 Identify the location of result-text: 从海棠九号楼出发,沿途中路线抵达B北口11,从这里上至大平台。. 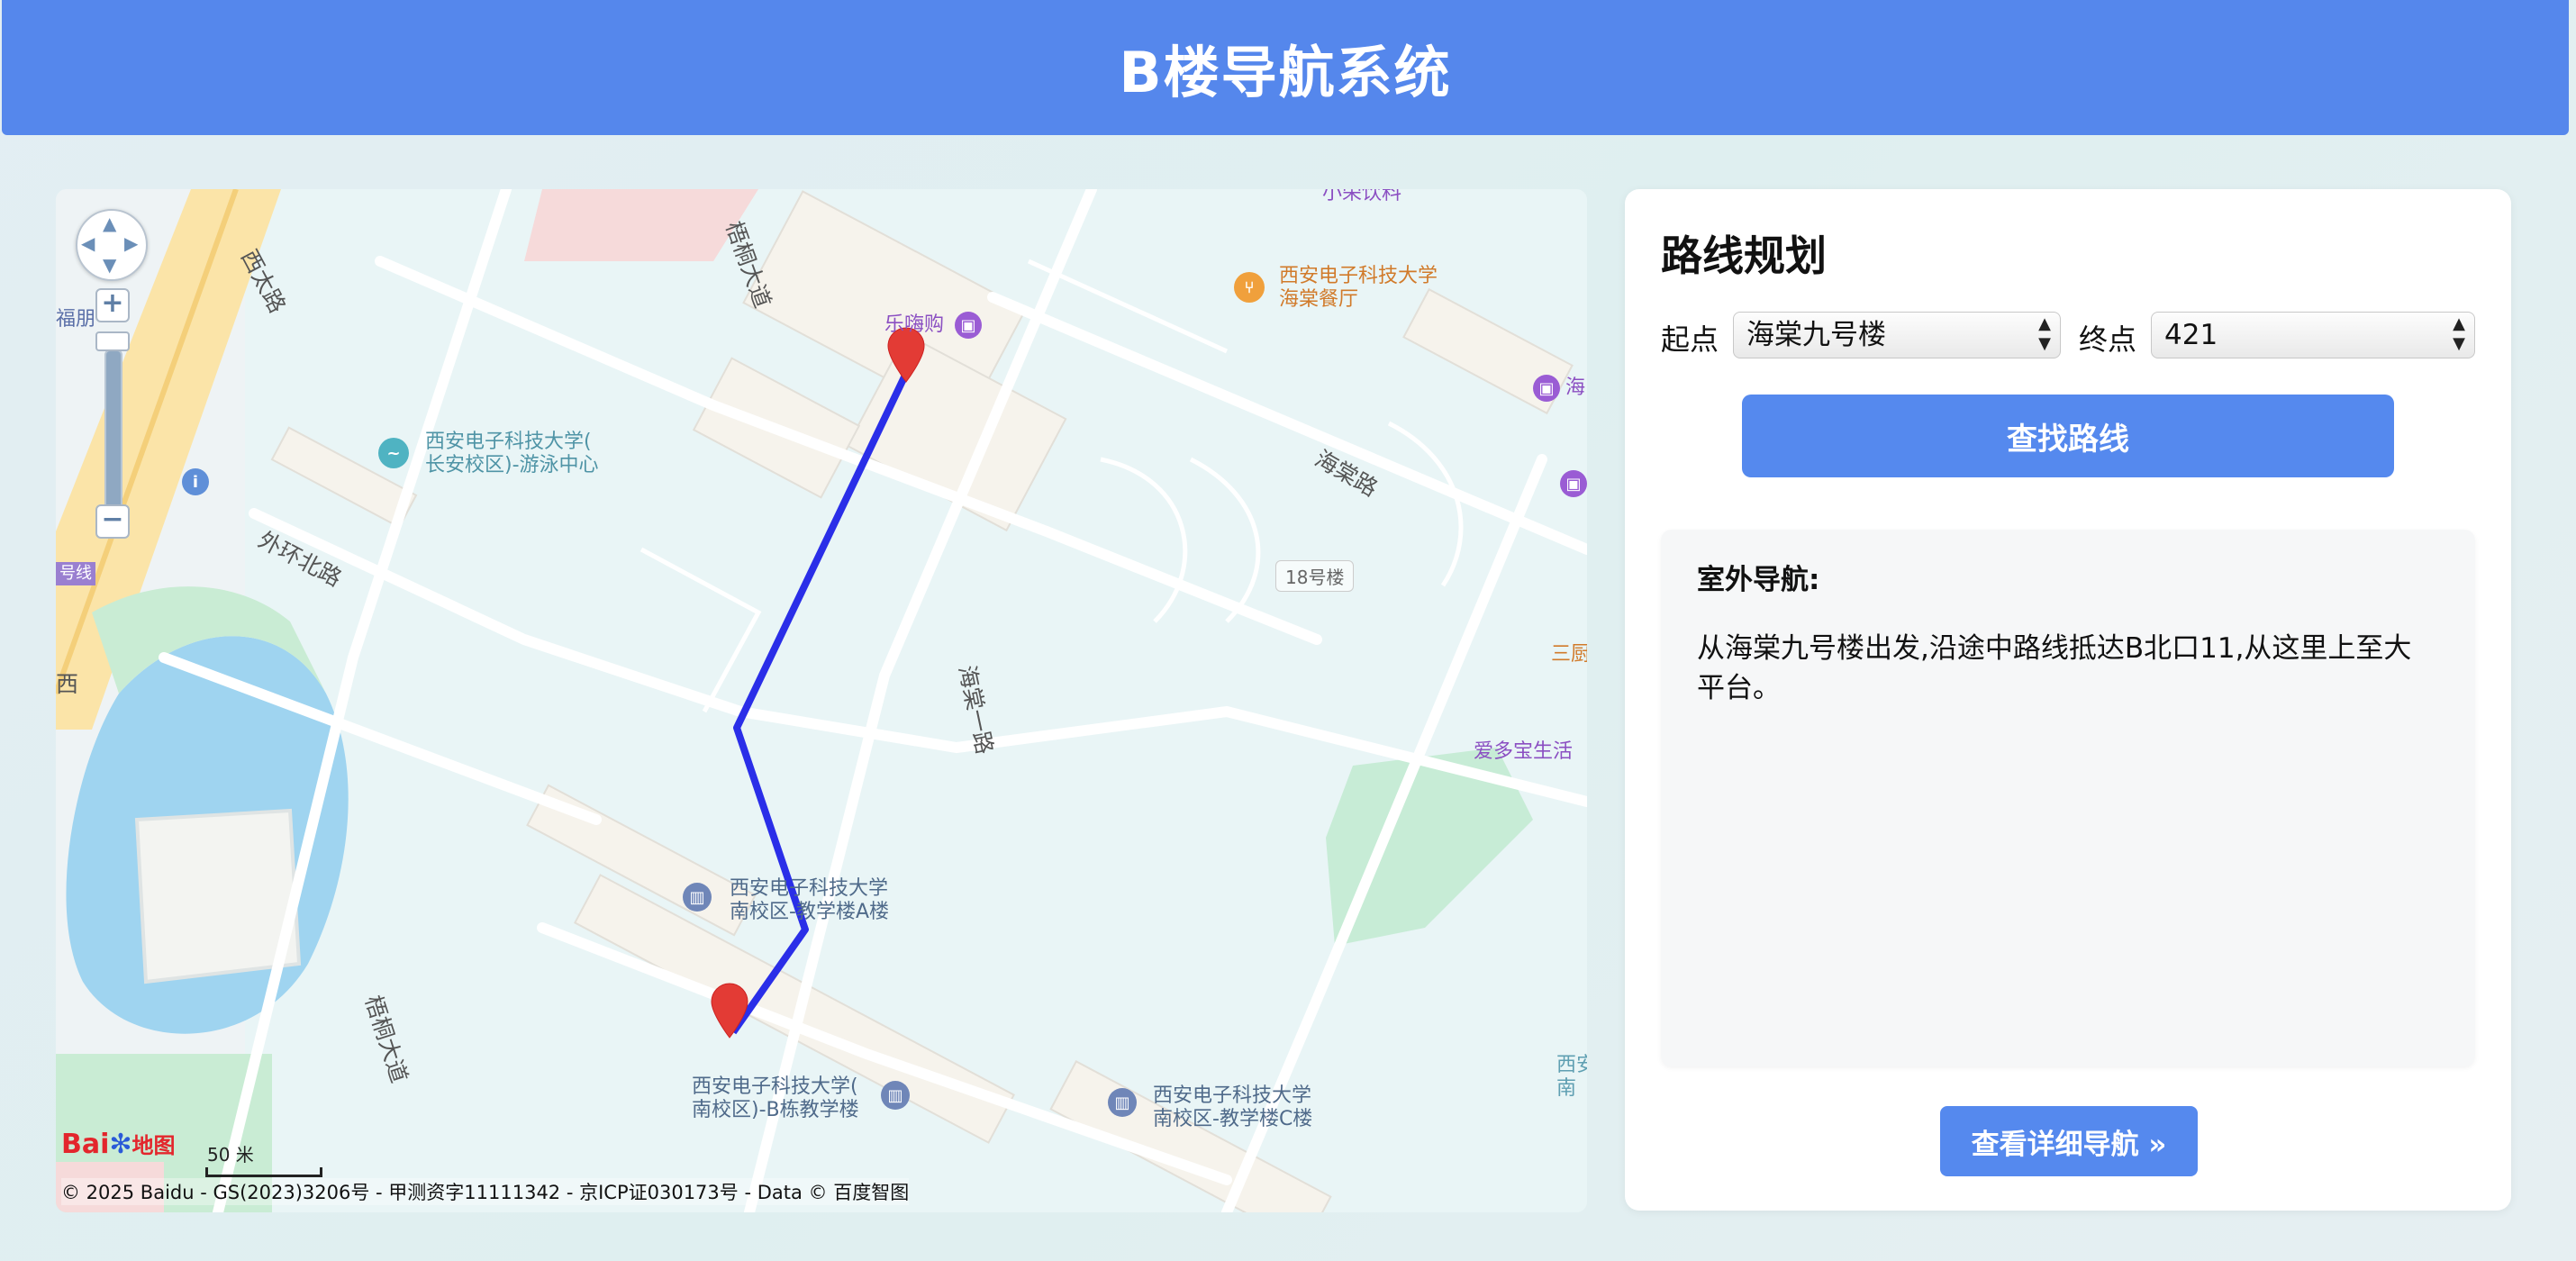
(2054, 668).